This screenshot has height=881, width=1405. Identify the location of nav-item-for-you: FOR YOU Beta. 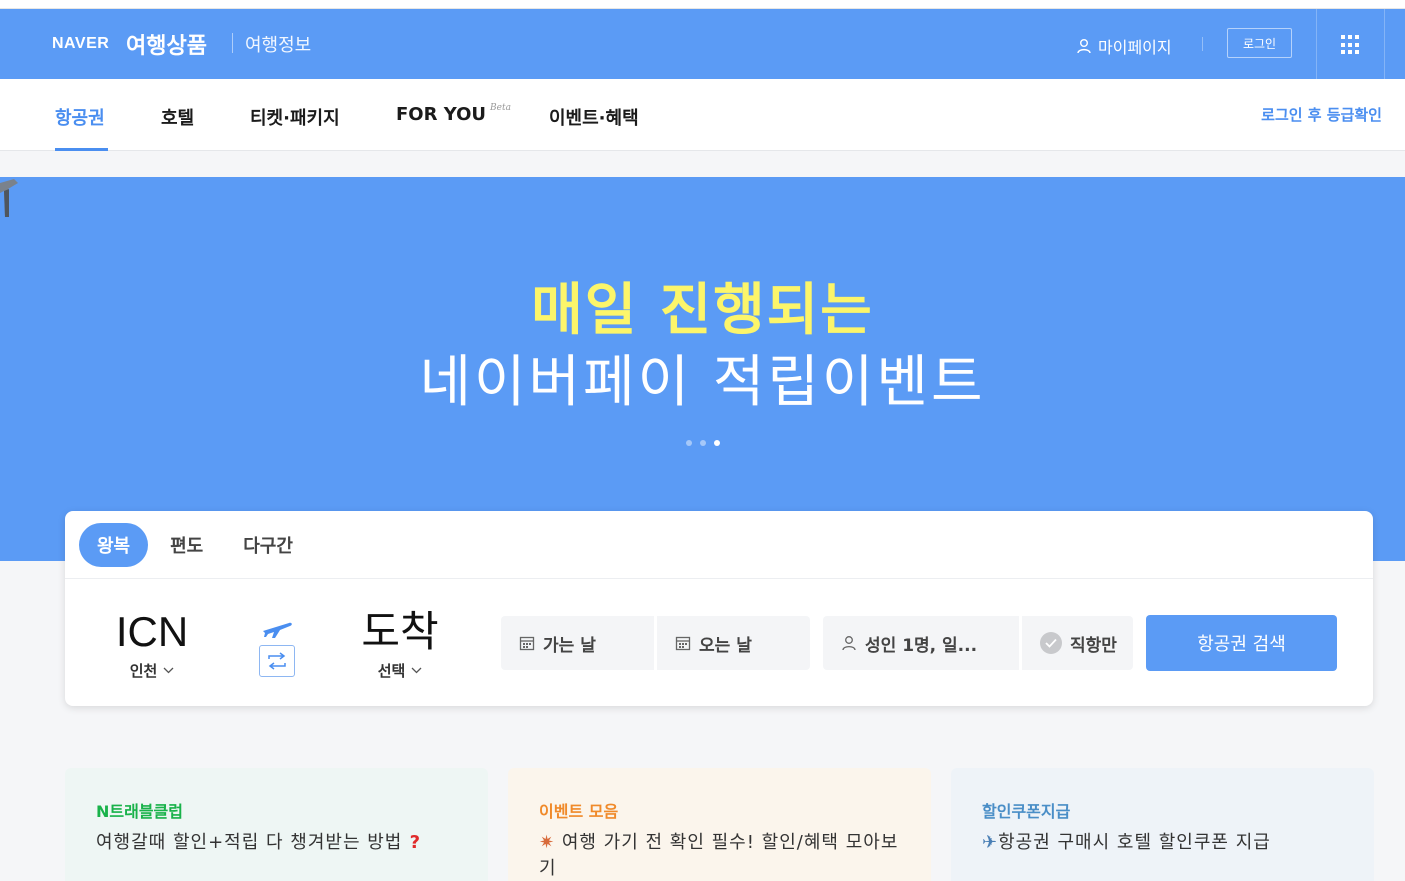
(453, 114).